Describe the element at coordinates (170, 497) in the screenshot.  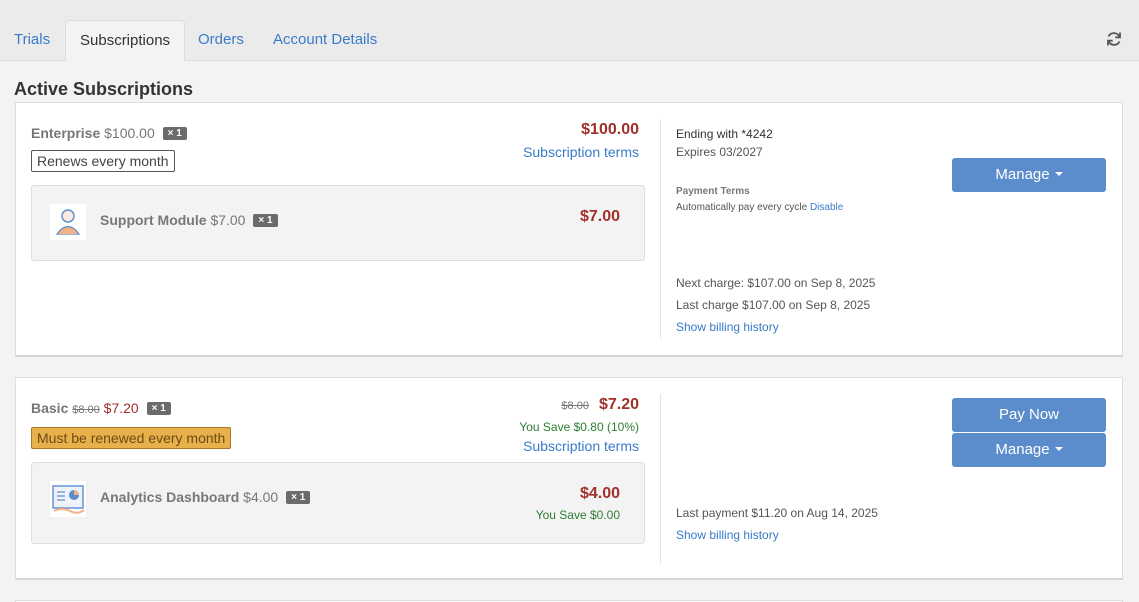
I see `addon-name: Analytics Dashboard` at that location.